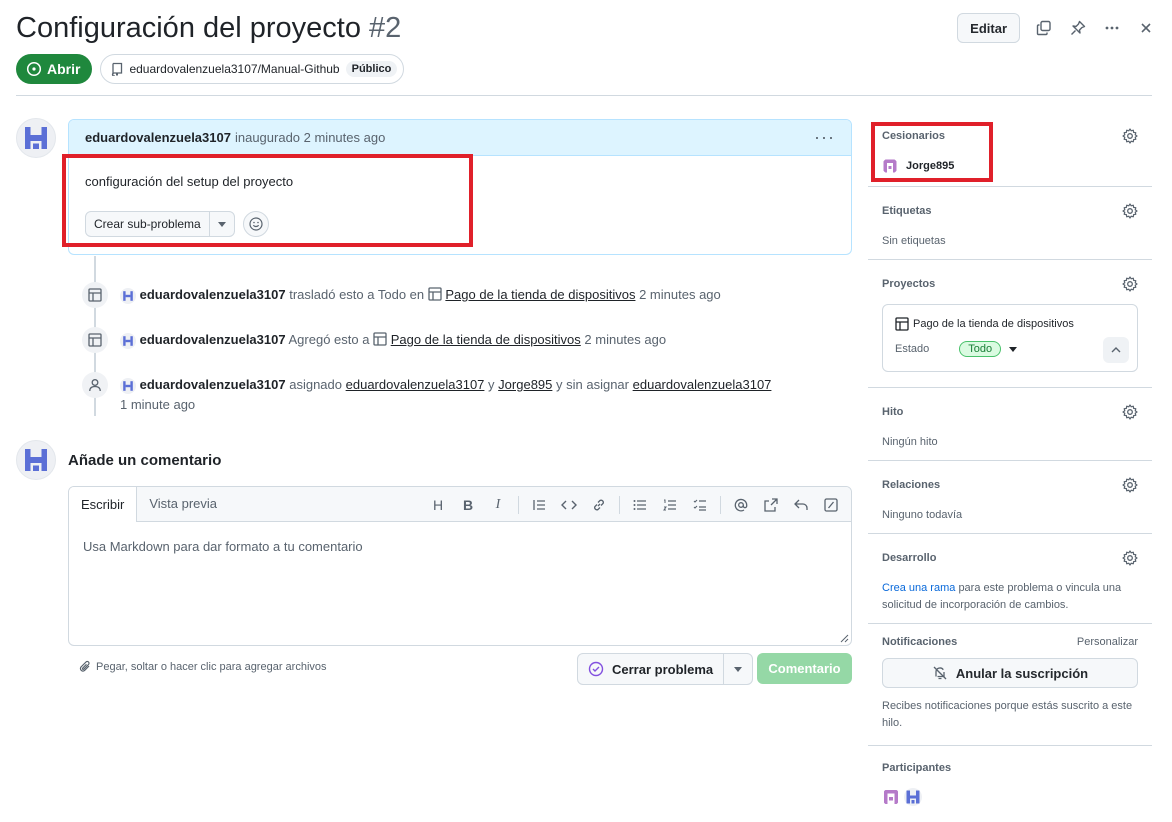 The image size is (1172, 822). Describe the element at coordinates (117, 69) in the screenshot. I see `repo-icon` at that location.